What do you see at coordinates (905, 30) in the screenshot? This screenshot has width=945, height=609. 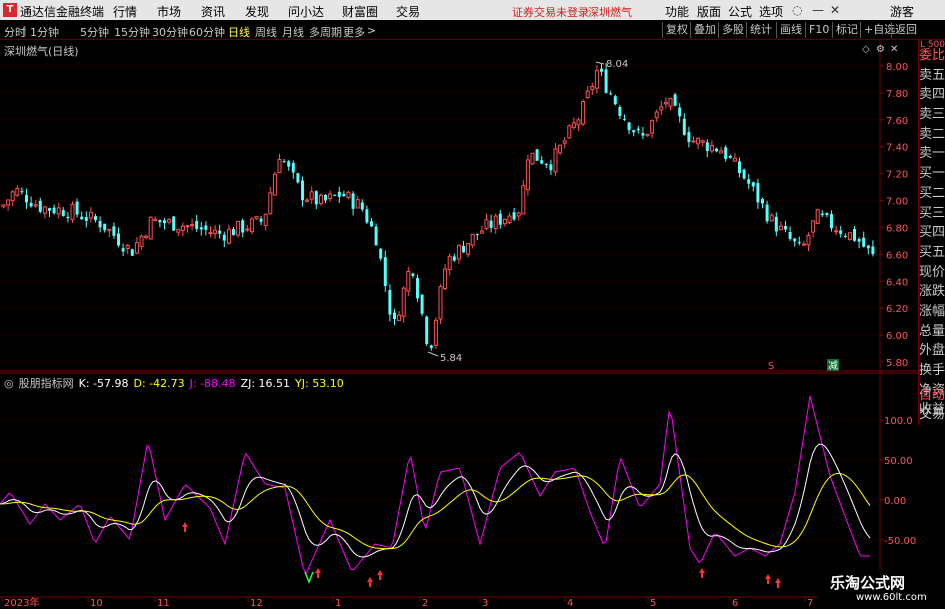 I see `tool-fanhui: 返回` at bounding box center [905, 30].